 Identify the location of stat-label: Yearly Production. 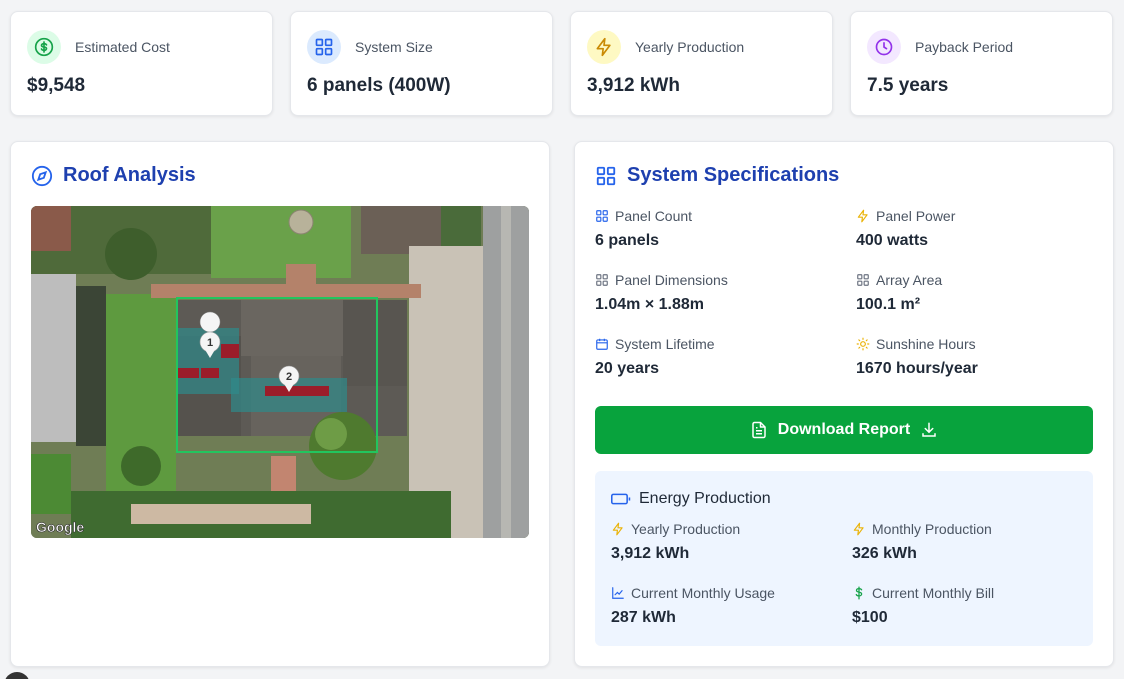
(690, 47).